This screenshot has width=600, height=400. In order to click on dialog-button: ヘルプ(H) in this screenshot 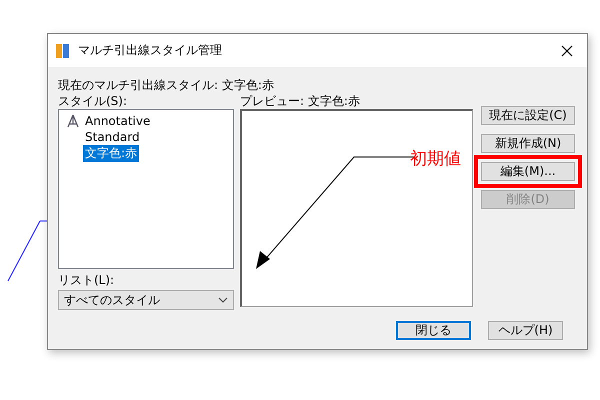, I will do `click(525, 330)`.